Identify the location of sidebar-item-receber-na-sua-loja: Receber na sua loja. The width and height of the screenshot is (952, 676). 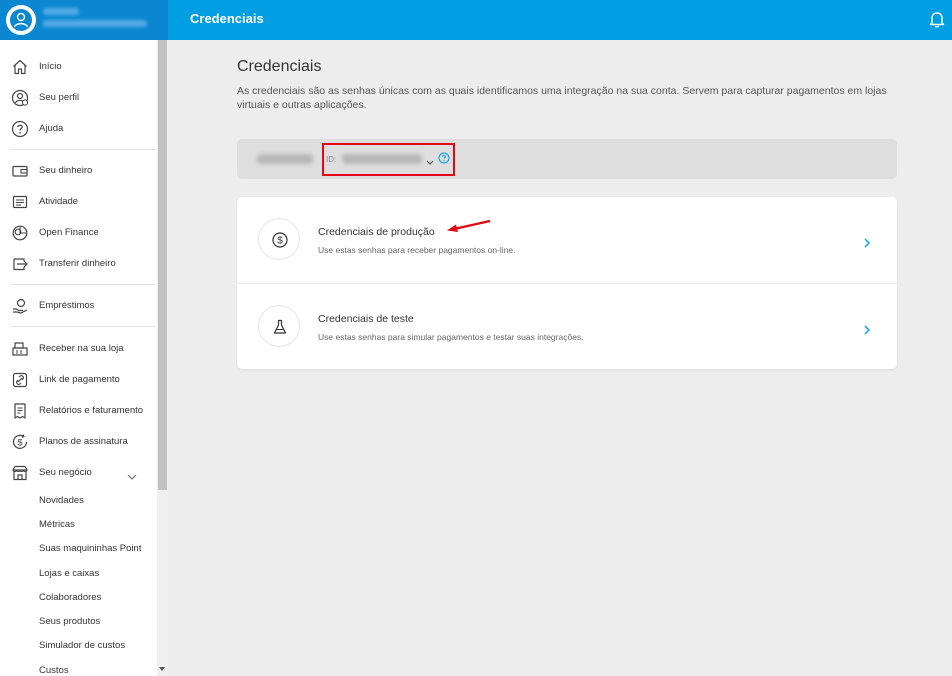
(78, 349).